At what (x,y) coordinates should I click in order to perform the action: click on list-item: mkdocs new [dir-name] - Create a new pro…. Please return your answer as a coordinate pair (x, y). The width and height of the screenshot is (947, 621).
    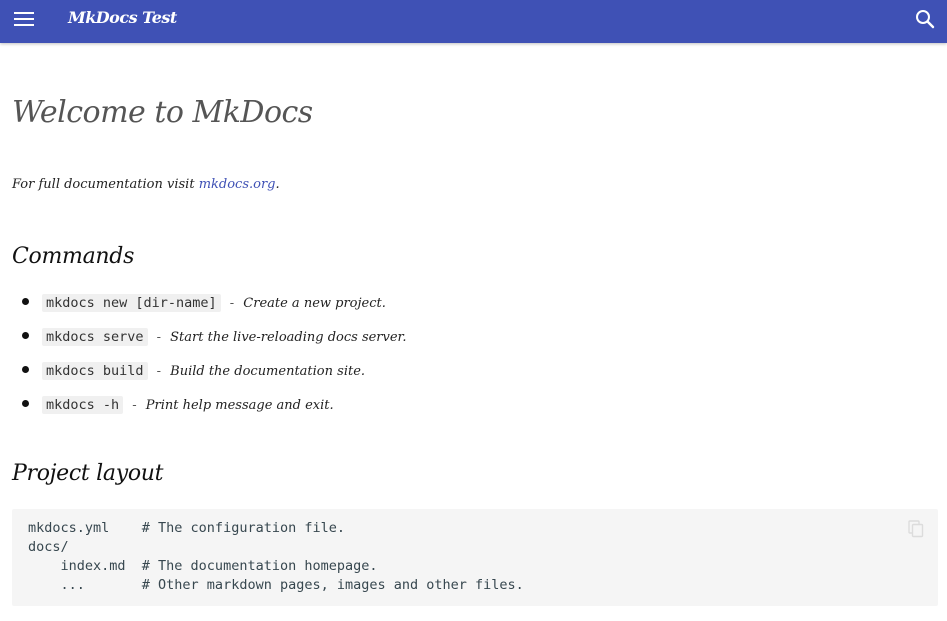
    Looking at the image, I should click on (209, 309).